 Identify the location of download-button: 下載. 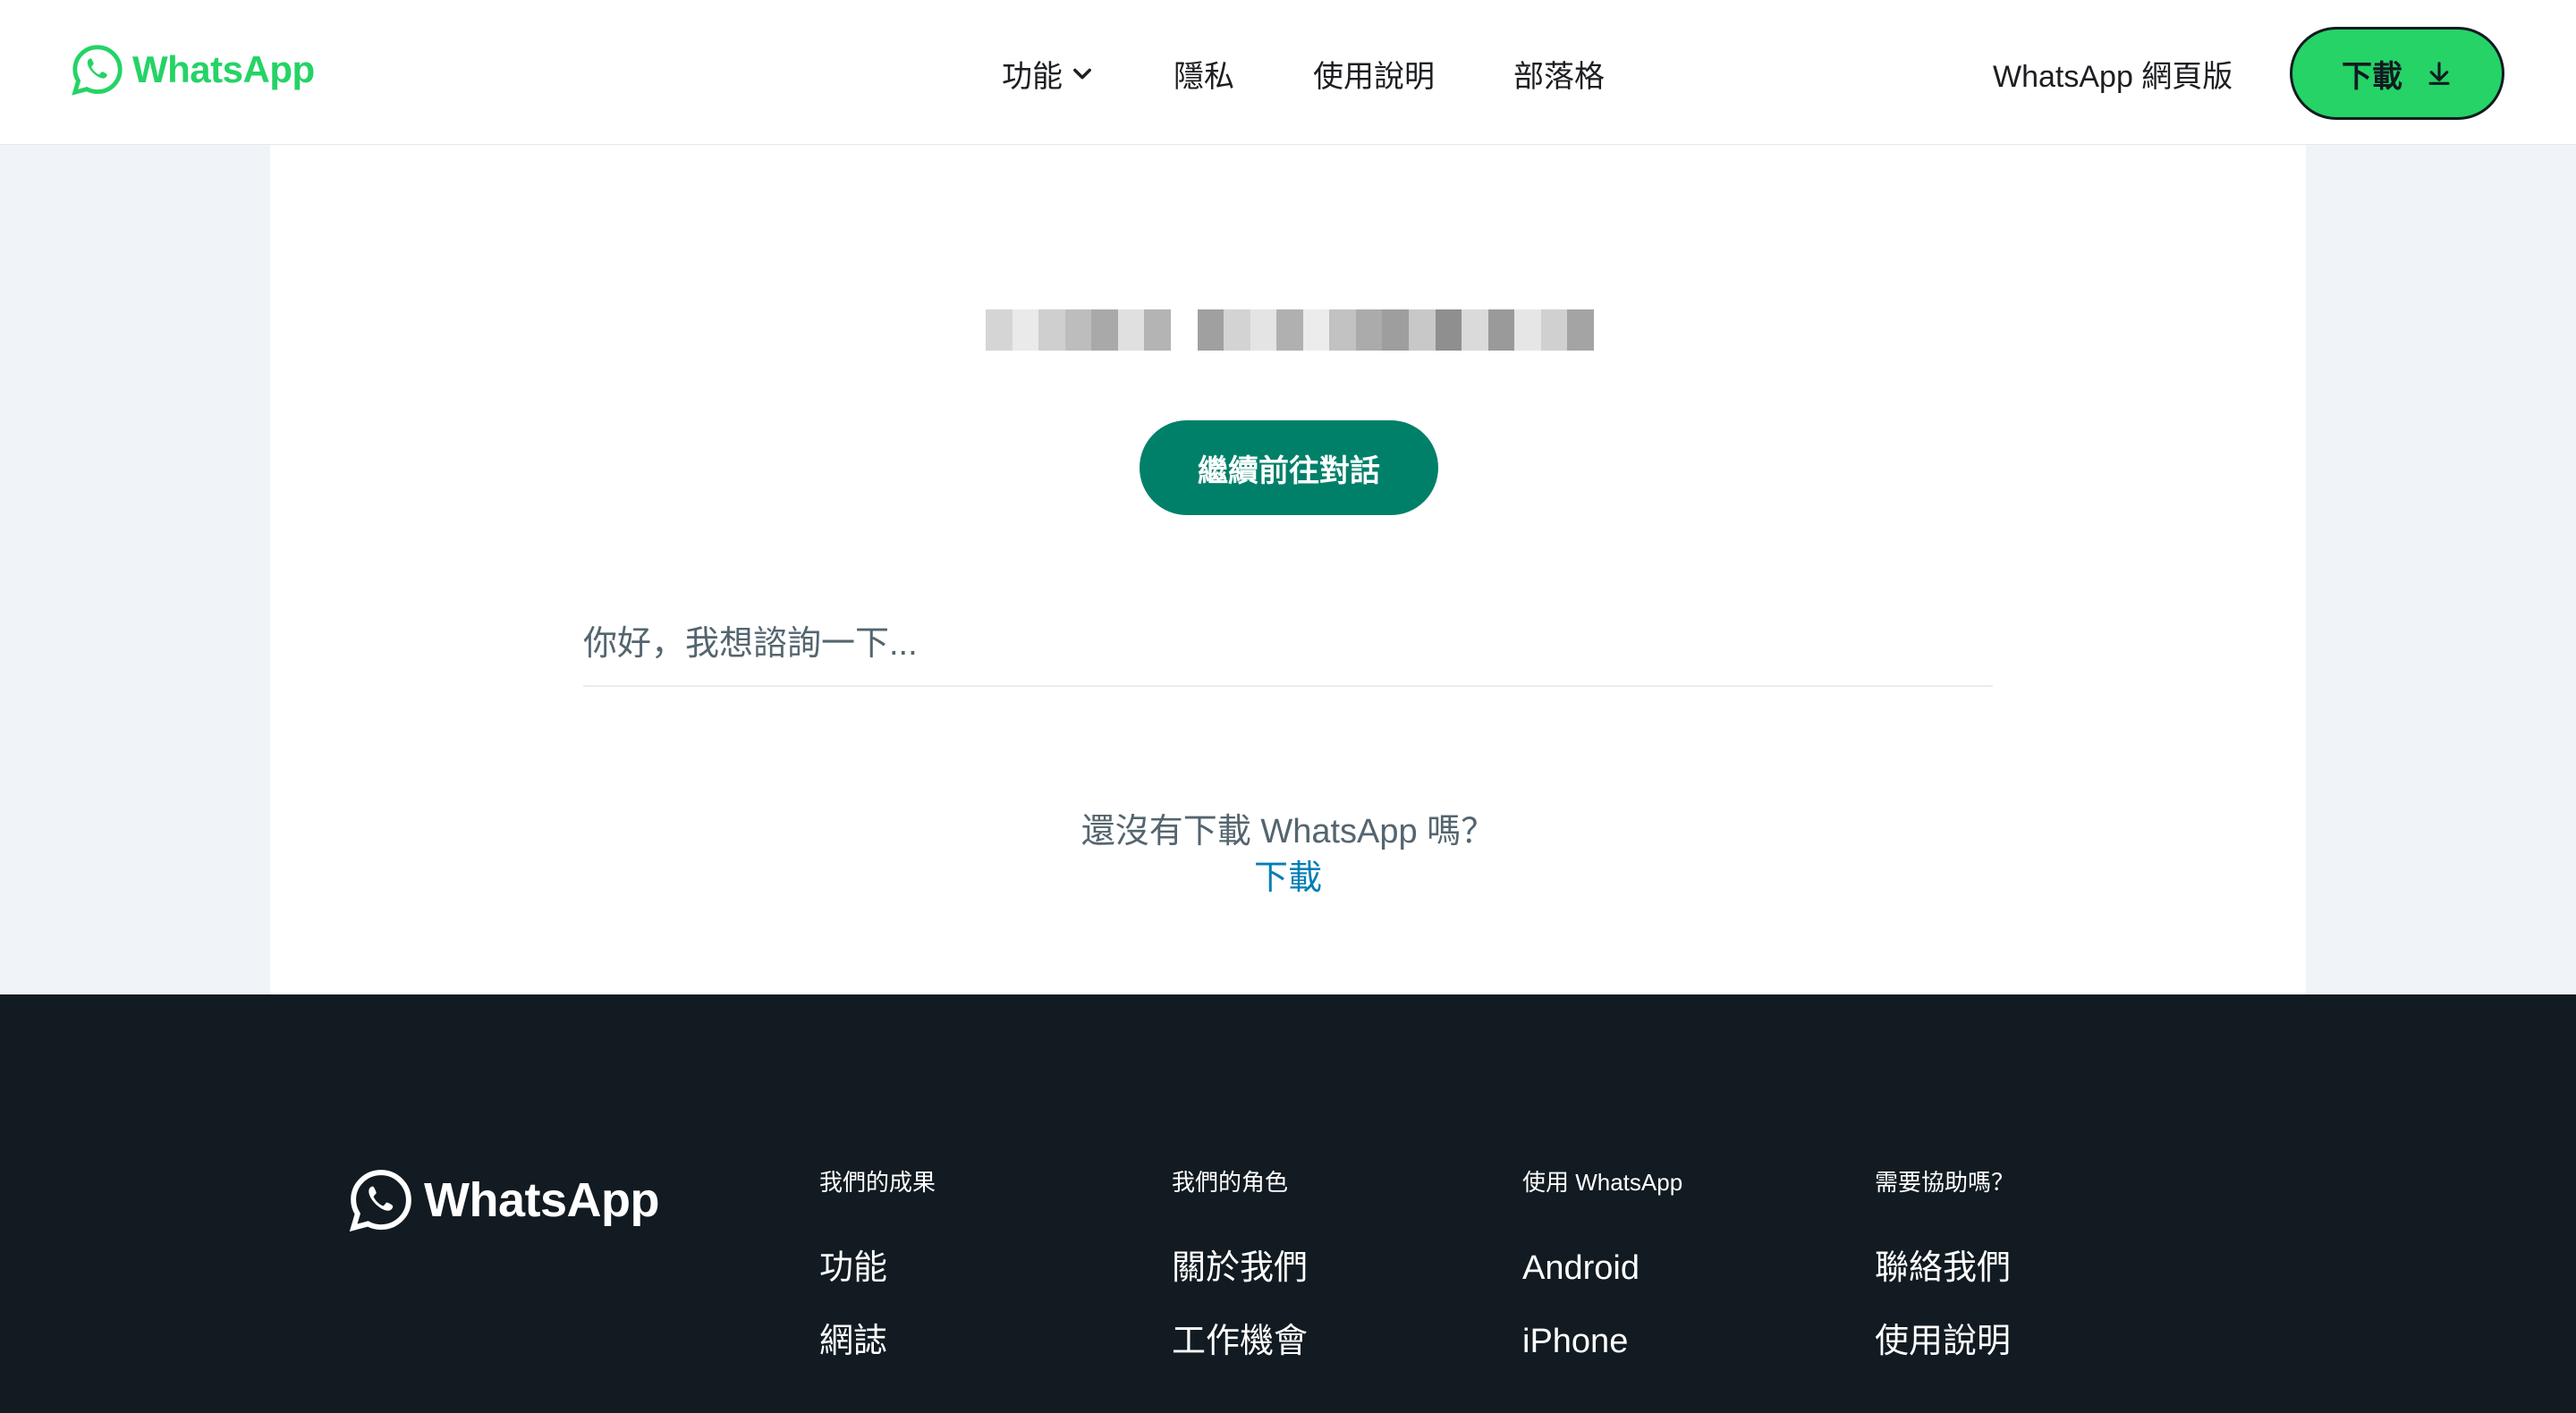
(2397, 73).